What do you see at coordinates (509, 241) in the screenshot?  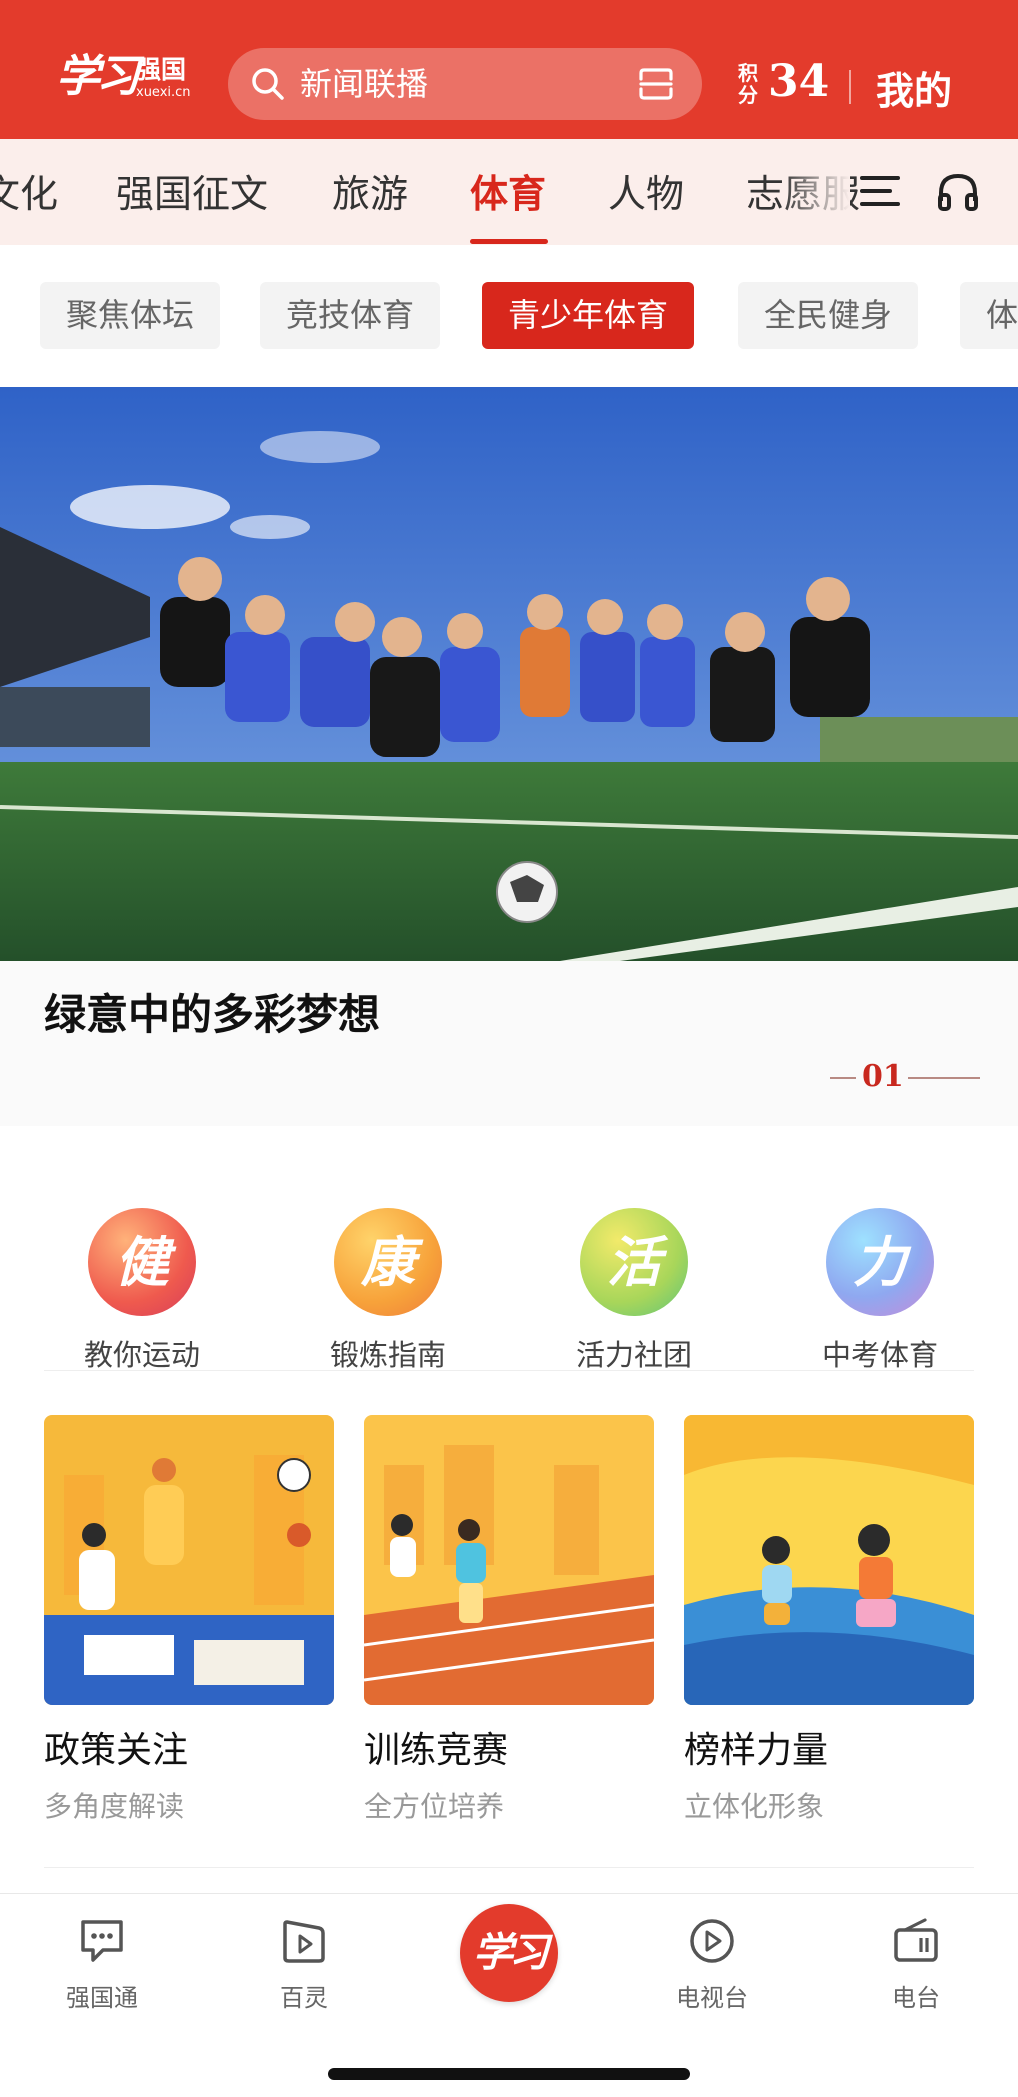 I see `active-tab-underline` at bounding box center [509, 241].